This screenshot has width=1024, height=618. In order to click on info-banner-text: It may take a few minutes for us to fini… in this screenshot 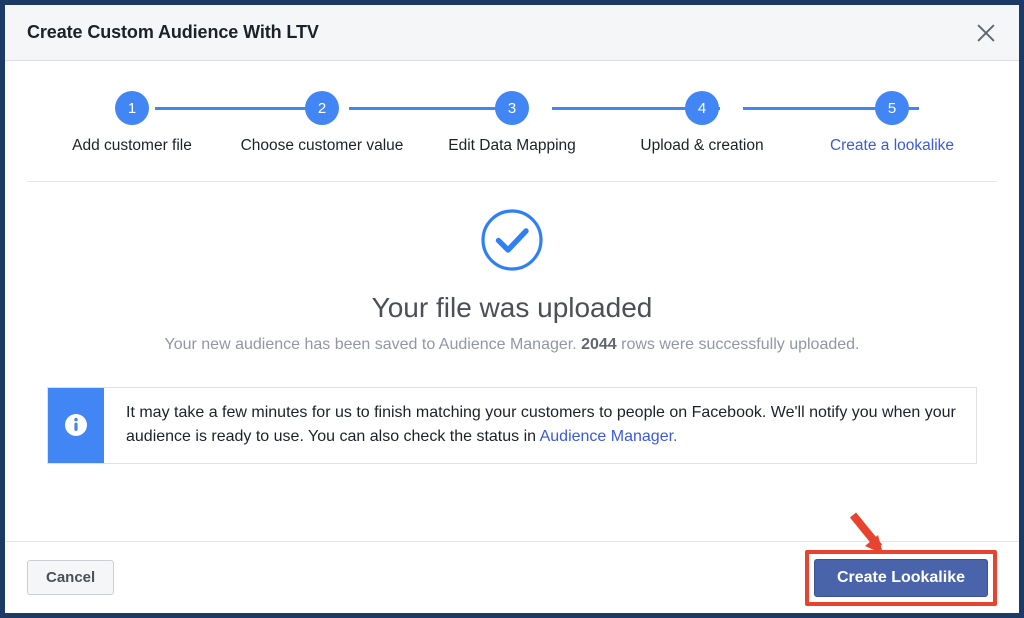, I will do `click(540, 425)`.